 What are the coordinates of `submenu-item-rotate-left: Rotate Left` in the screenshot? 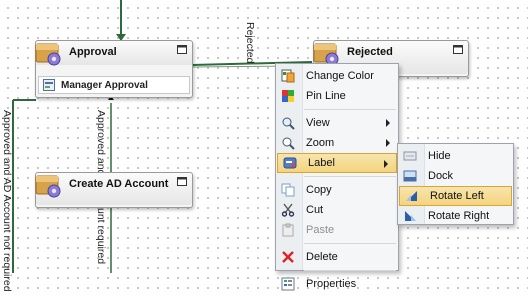 It's located at (455, 196).